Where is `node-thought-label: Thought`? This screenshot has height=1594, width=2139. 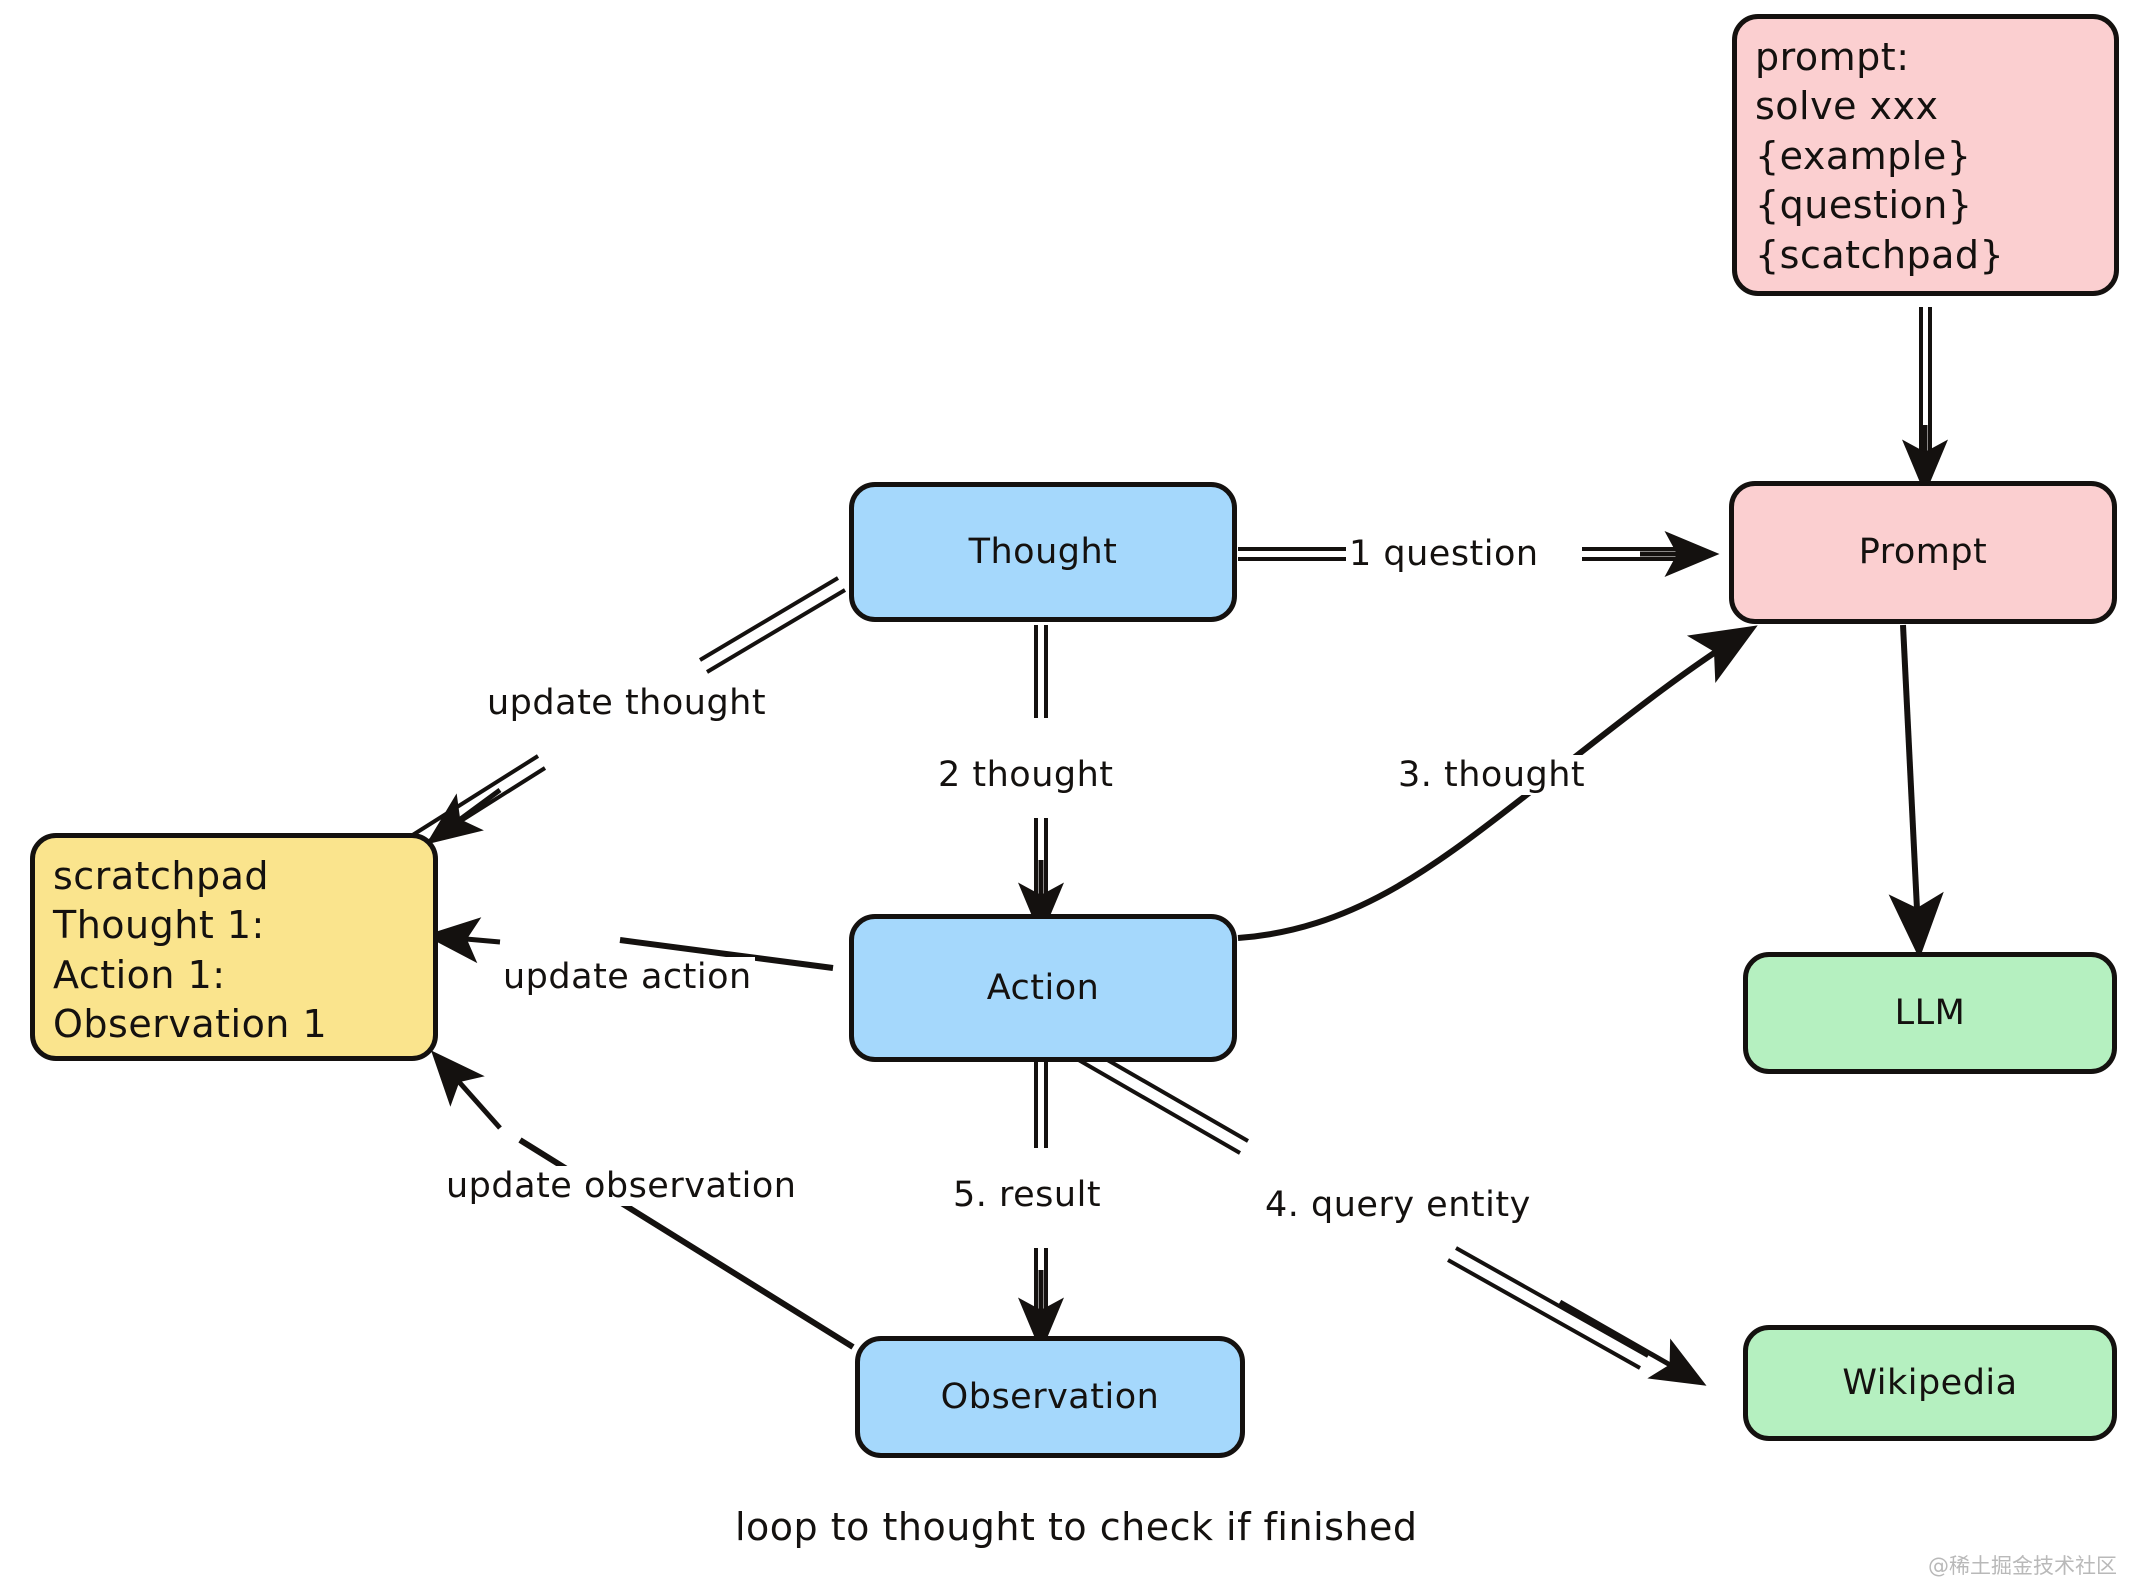 node-thought-label: Thought is located at coordinates (1043, 551).